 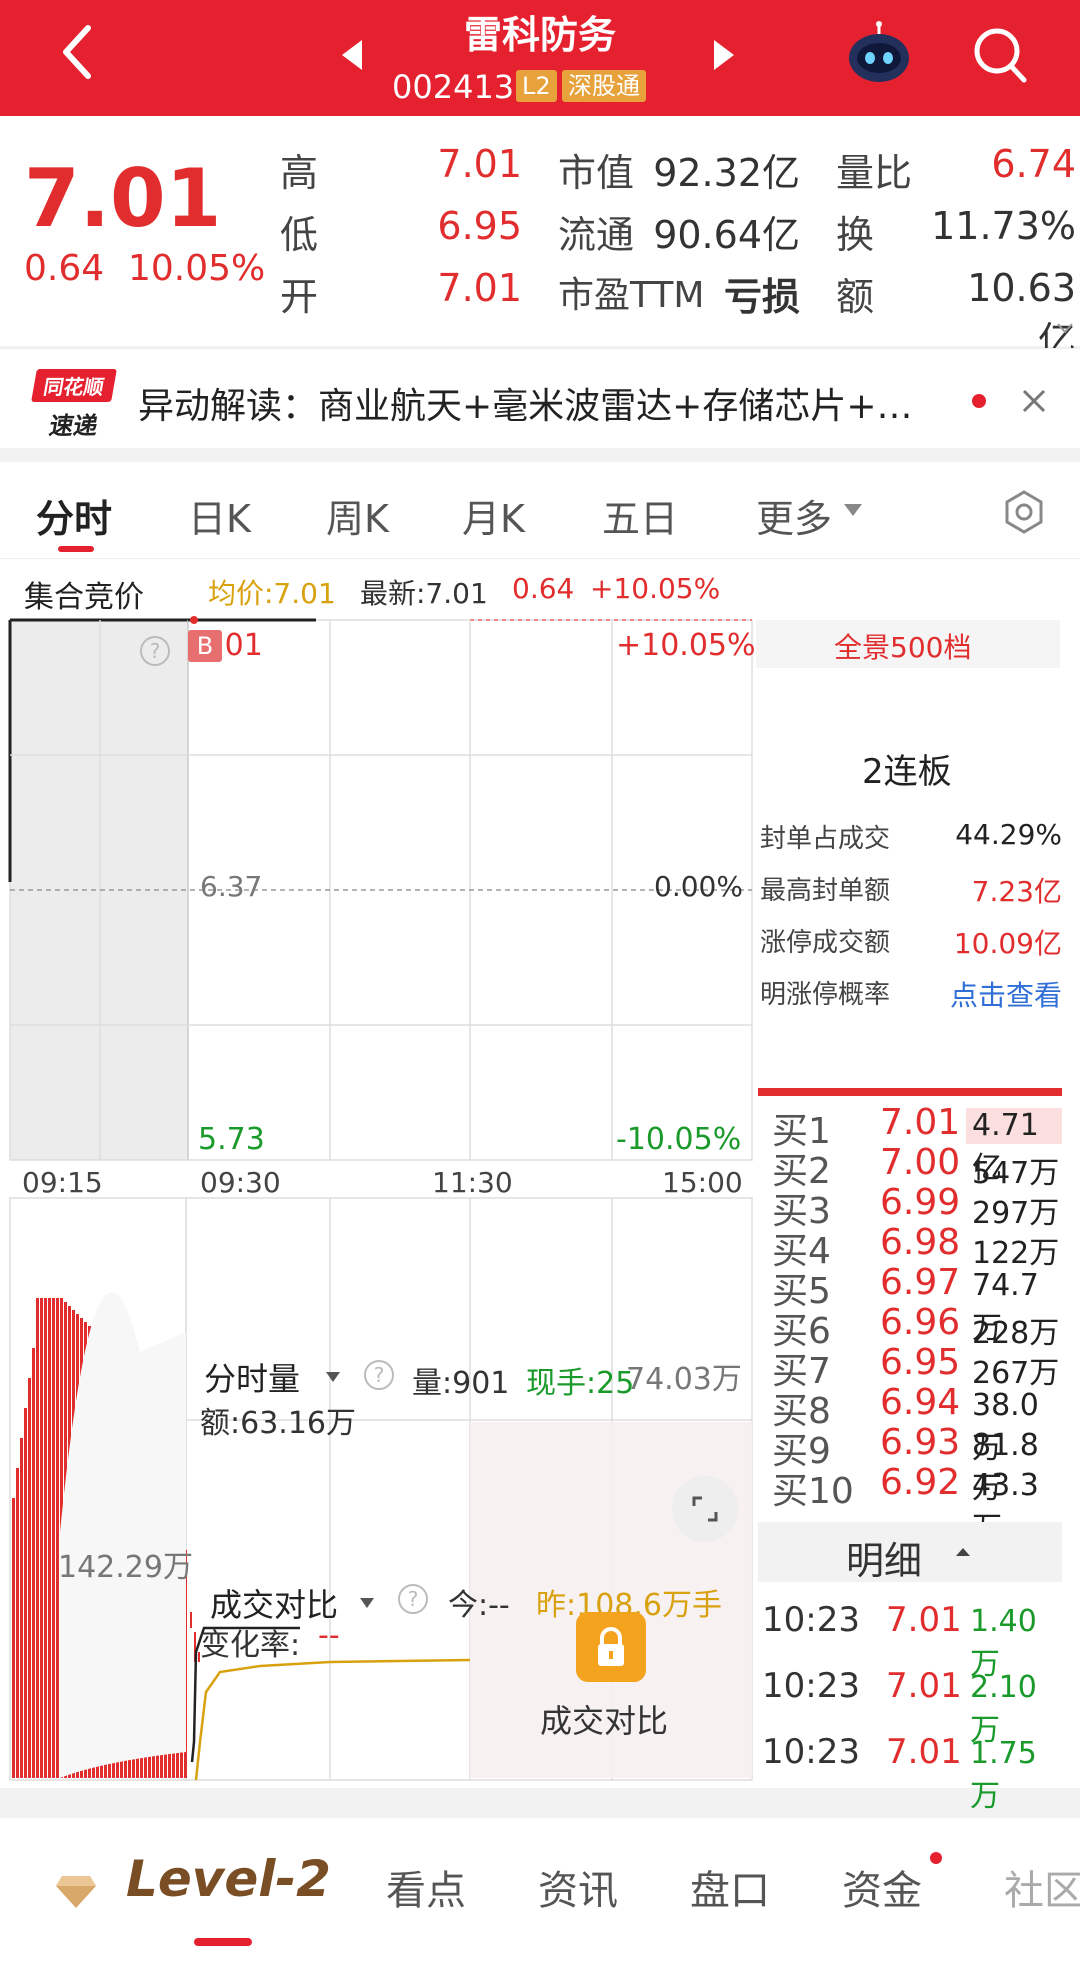 I want to click on active-nav-indicator, so click(x=223, y=1942).